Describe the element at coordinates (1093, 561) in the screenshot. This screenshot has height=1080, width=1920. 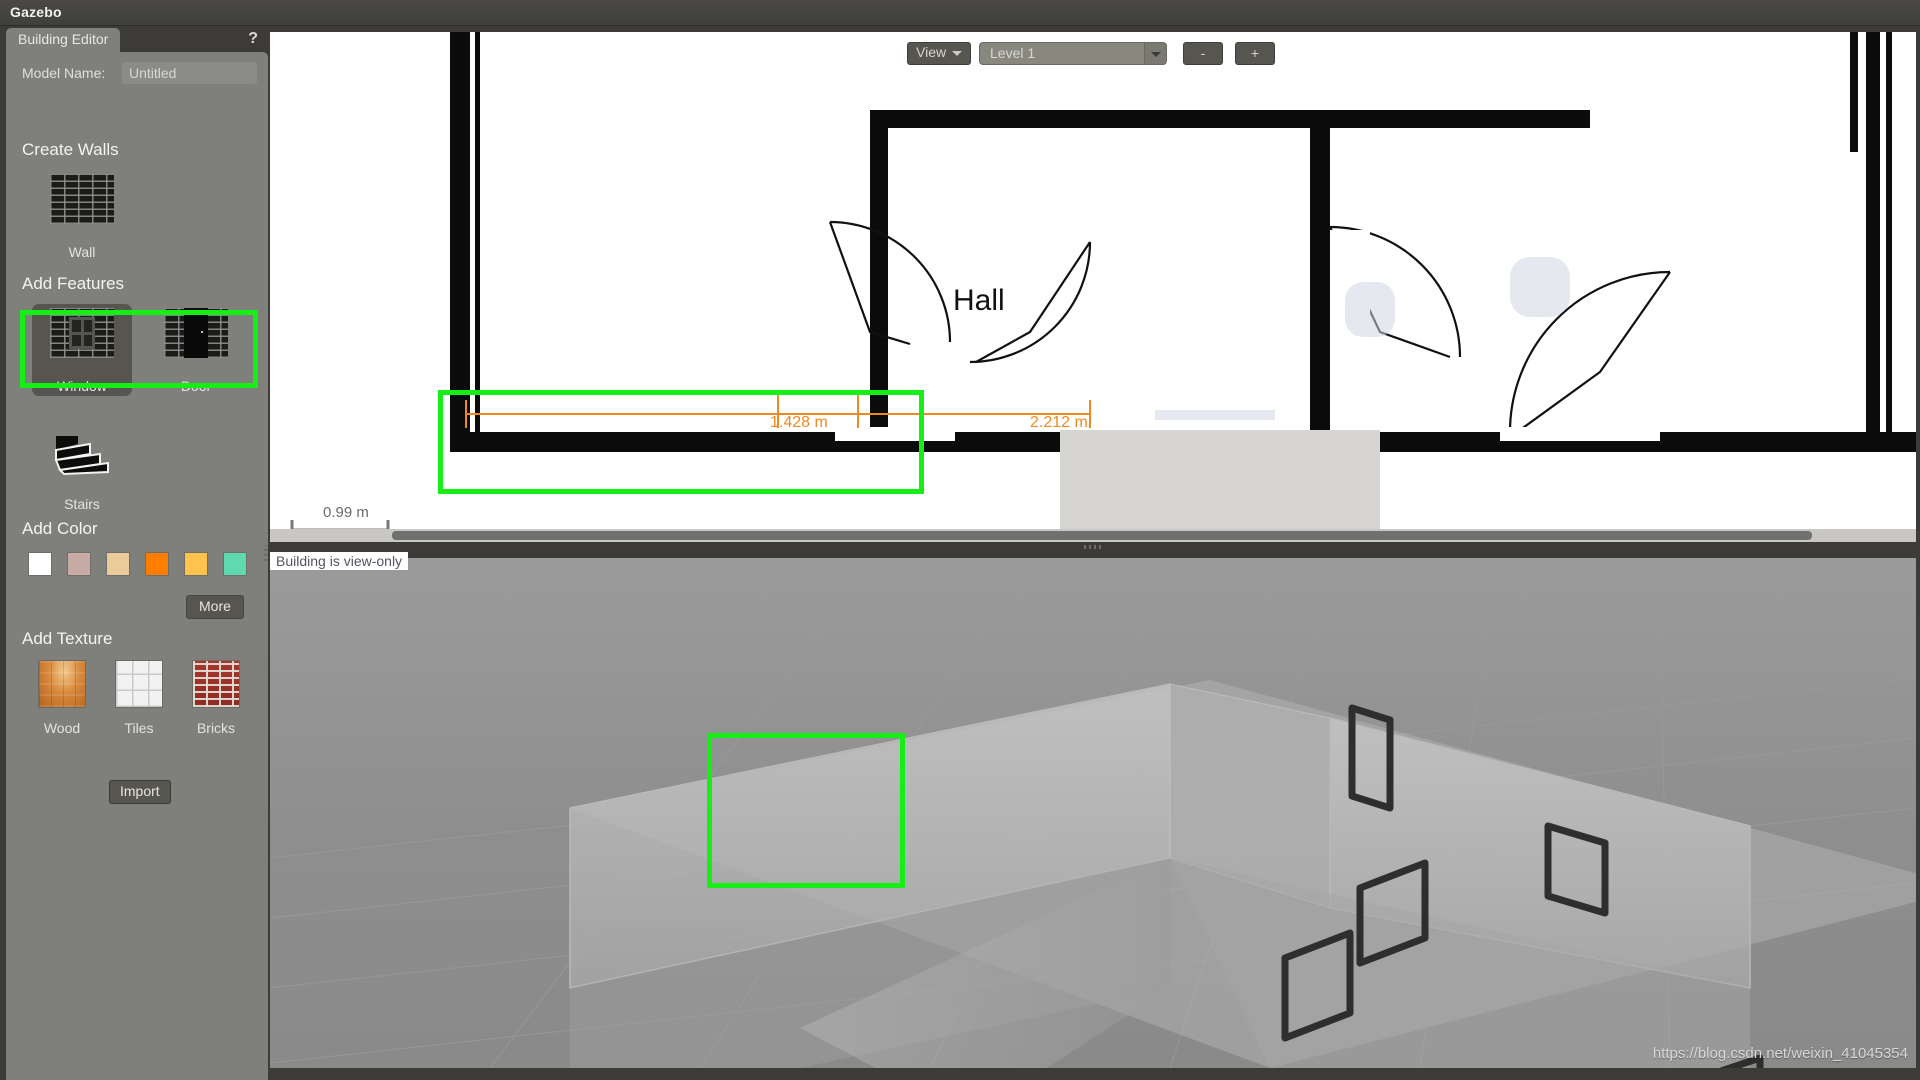
I see `status-bar: Building is view-only` at that location.